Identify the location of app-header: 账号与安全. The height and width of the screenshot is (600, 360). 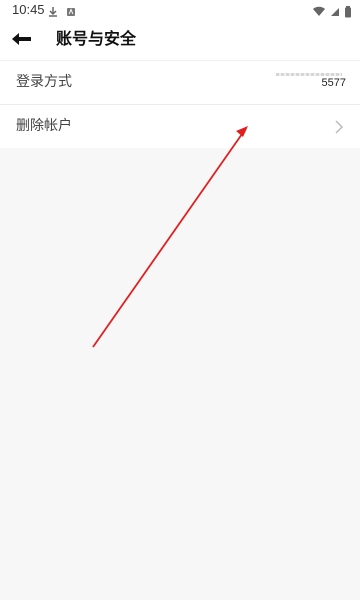
(180, 40).